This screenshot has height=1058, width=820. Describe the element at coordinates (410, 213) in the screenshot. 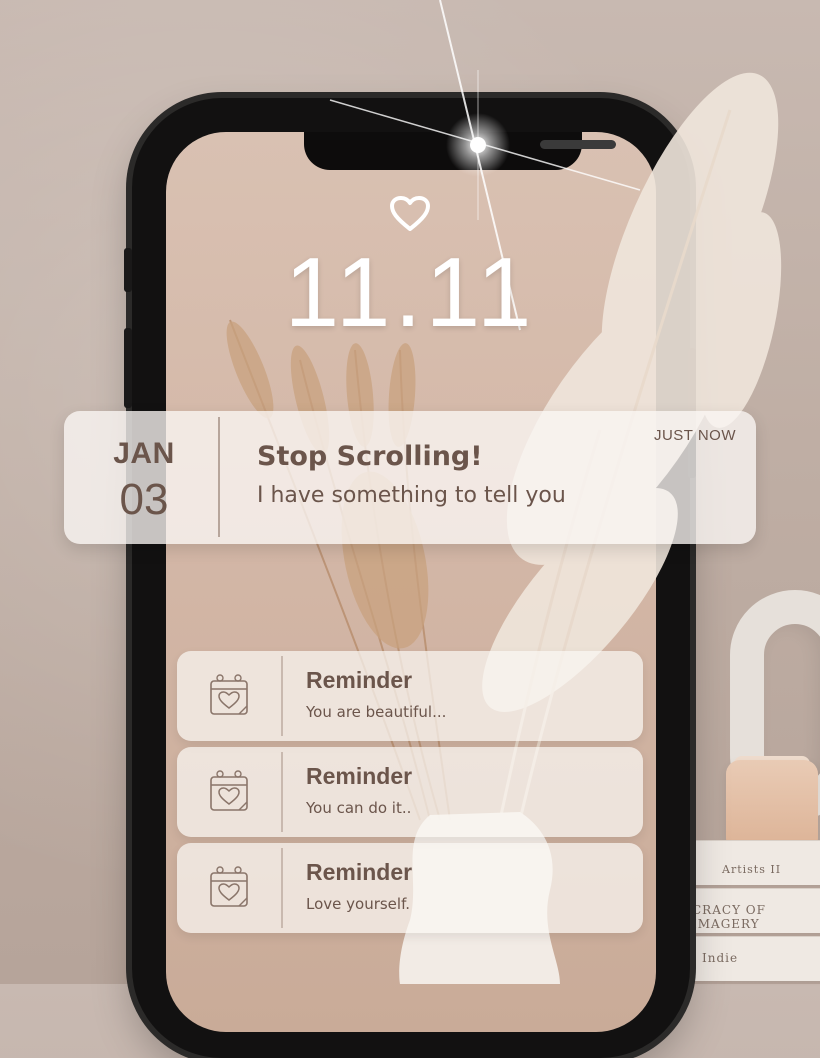

I see `heart-outline-icon` at that location.